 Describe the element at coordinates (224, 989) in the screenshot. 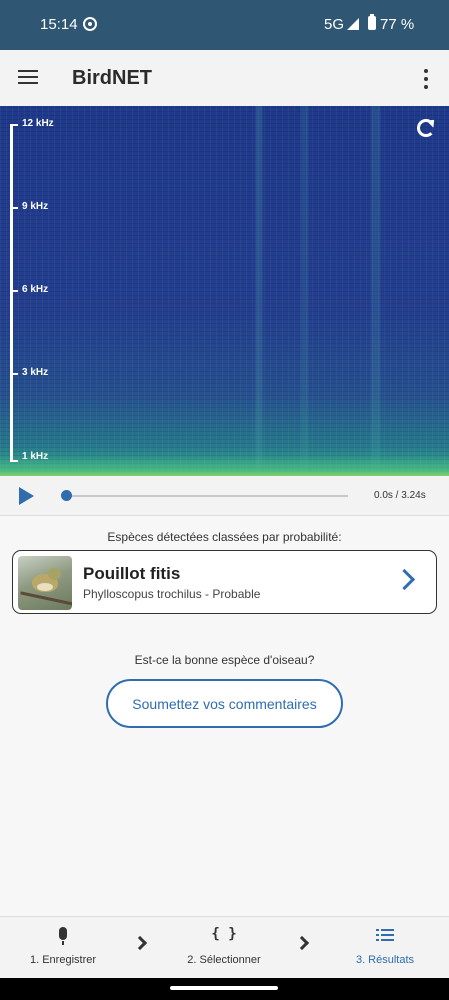

I see `home-indicator` at that location.